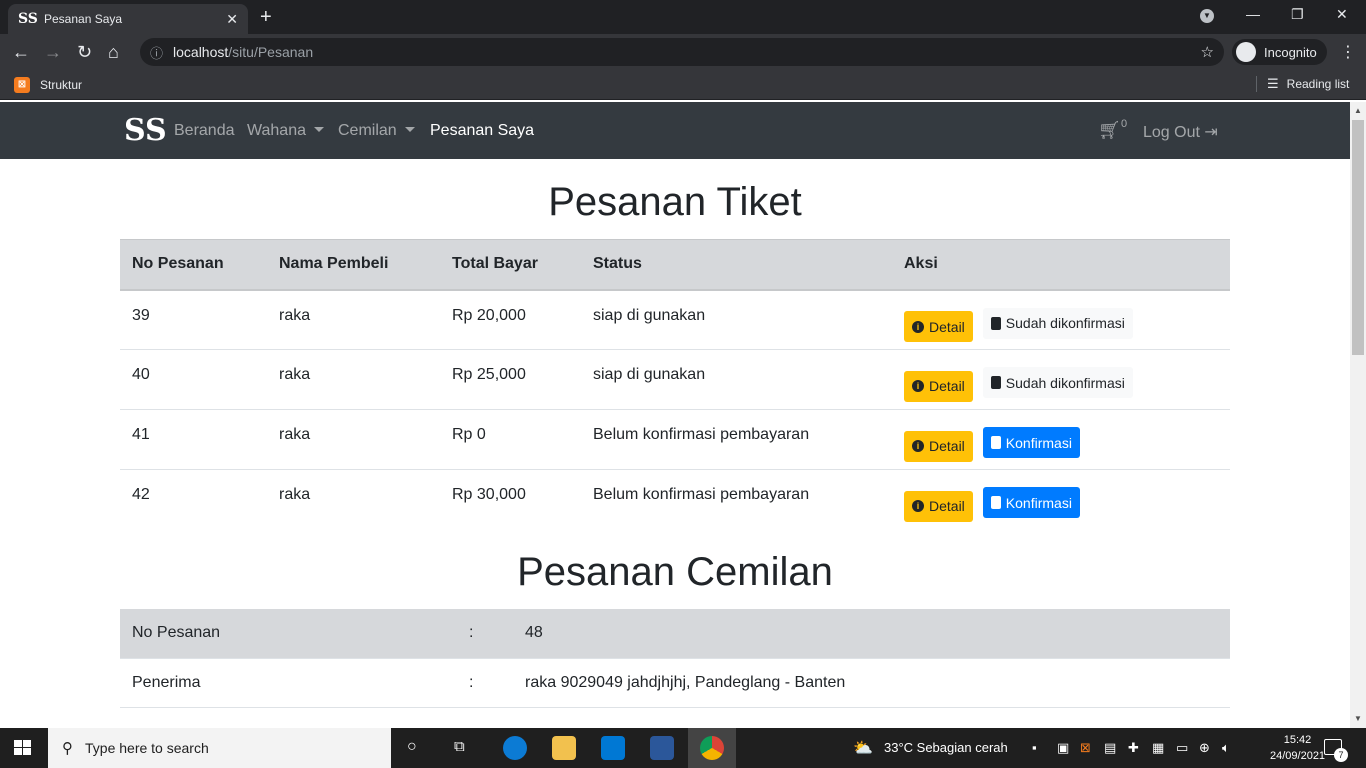  I want to click on scroll-up-icon: ▲, so click(1358, 110).